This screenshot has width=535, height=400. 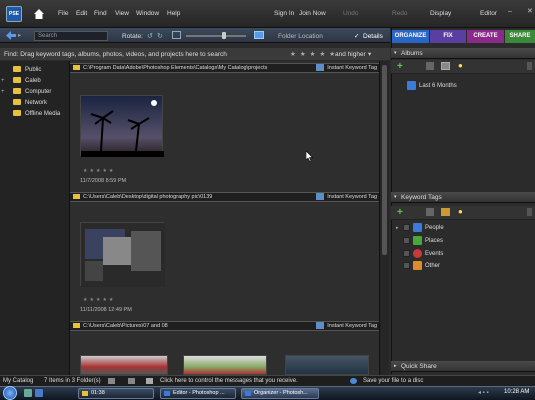 What do you see at coordinates (485, 36) in the screenshot?
I see `tab-create: CREATE` at bounding box center [485, 36].